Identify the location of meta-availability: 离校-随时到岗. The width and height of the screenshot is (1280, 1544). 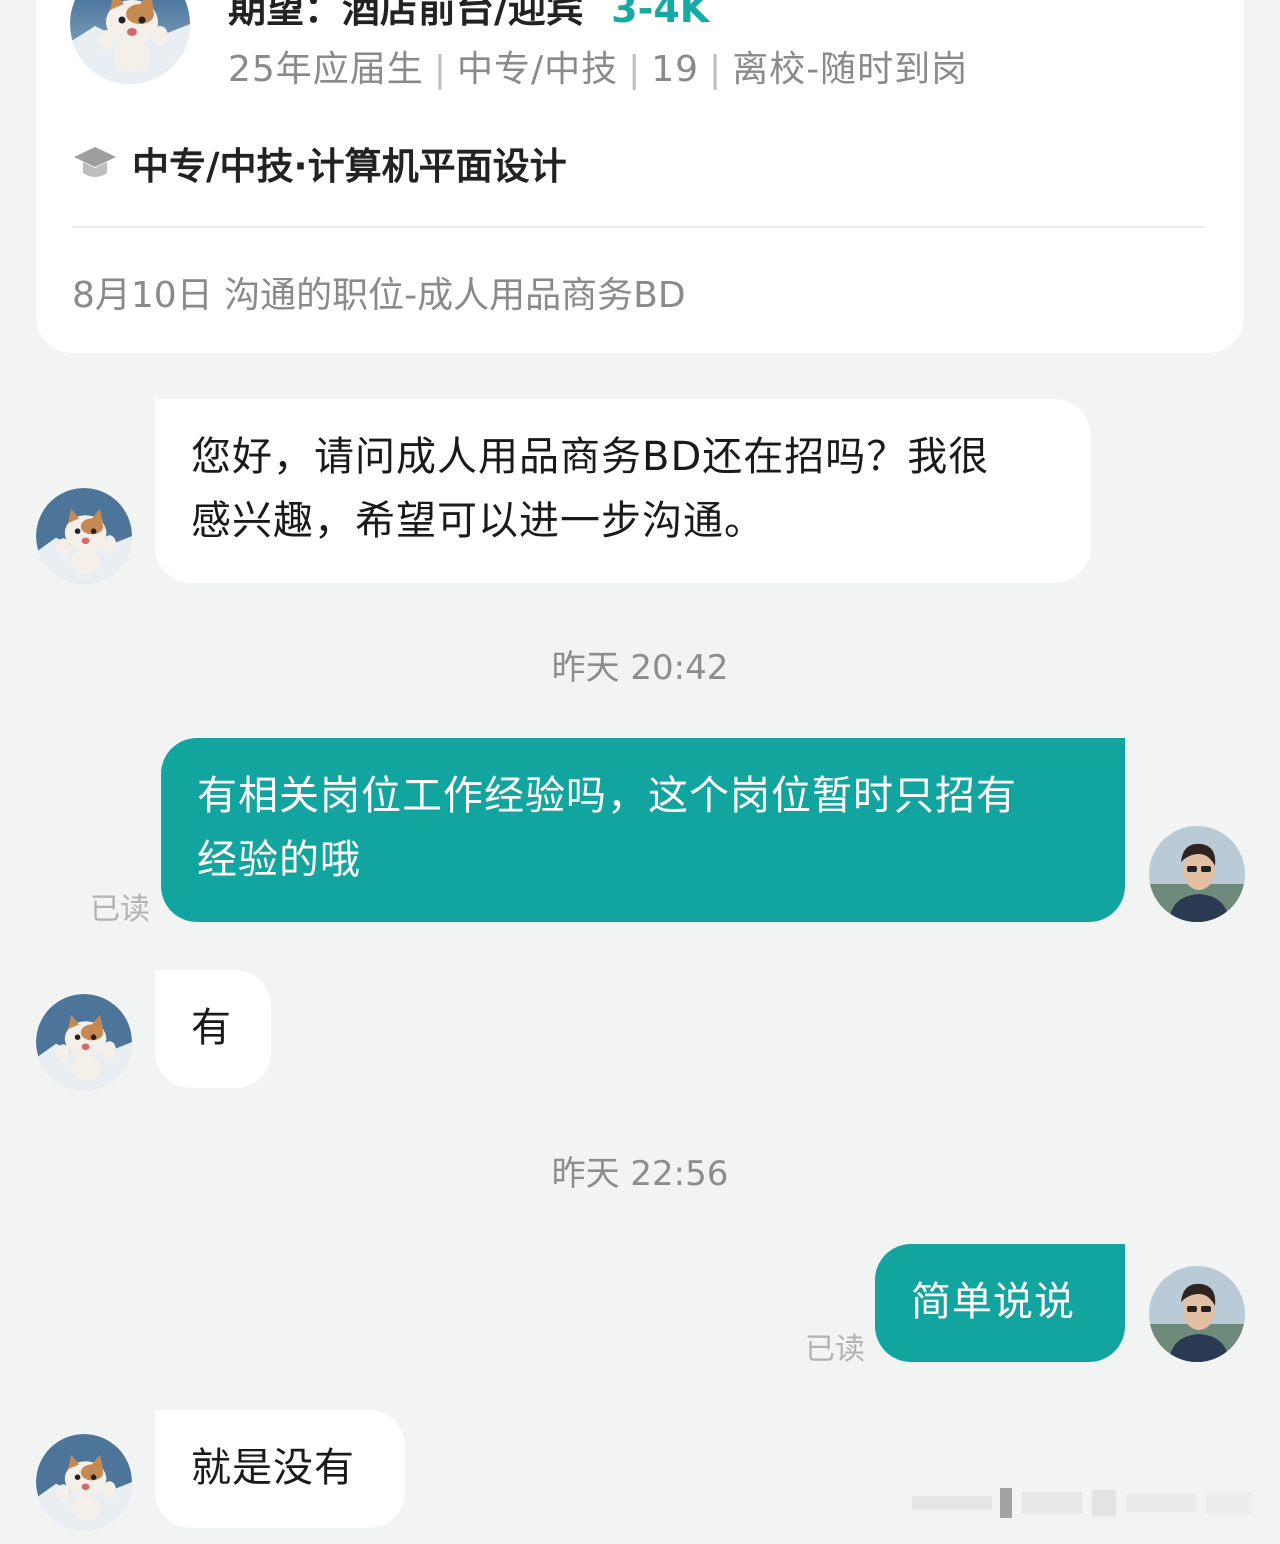
(850, 69).